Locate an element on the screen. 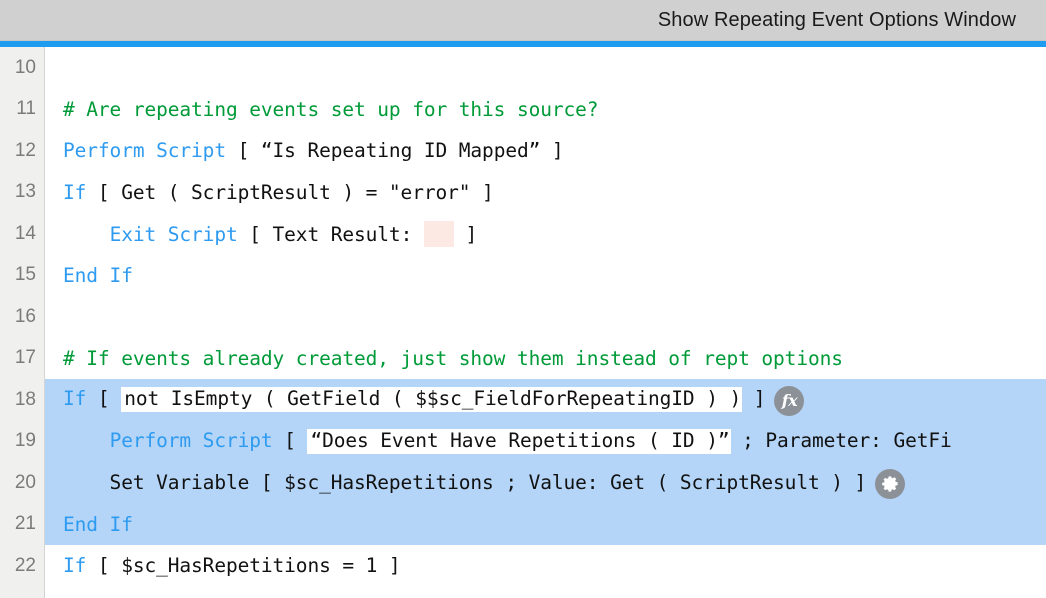 The width and height of the screenshot is (1046, 598). script-line: 16 is located at coordinates (523, 317).